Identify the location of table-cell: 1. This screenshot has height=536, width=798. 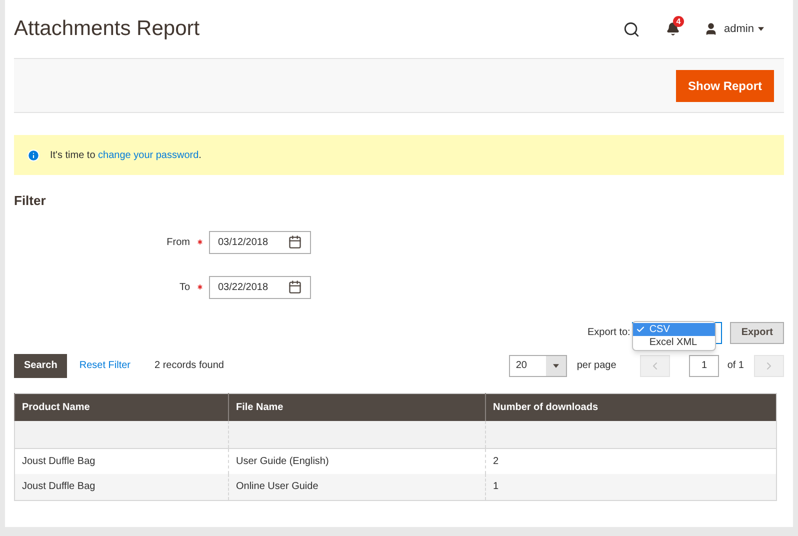
(631, 487).